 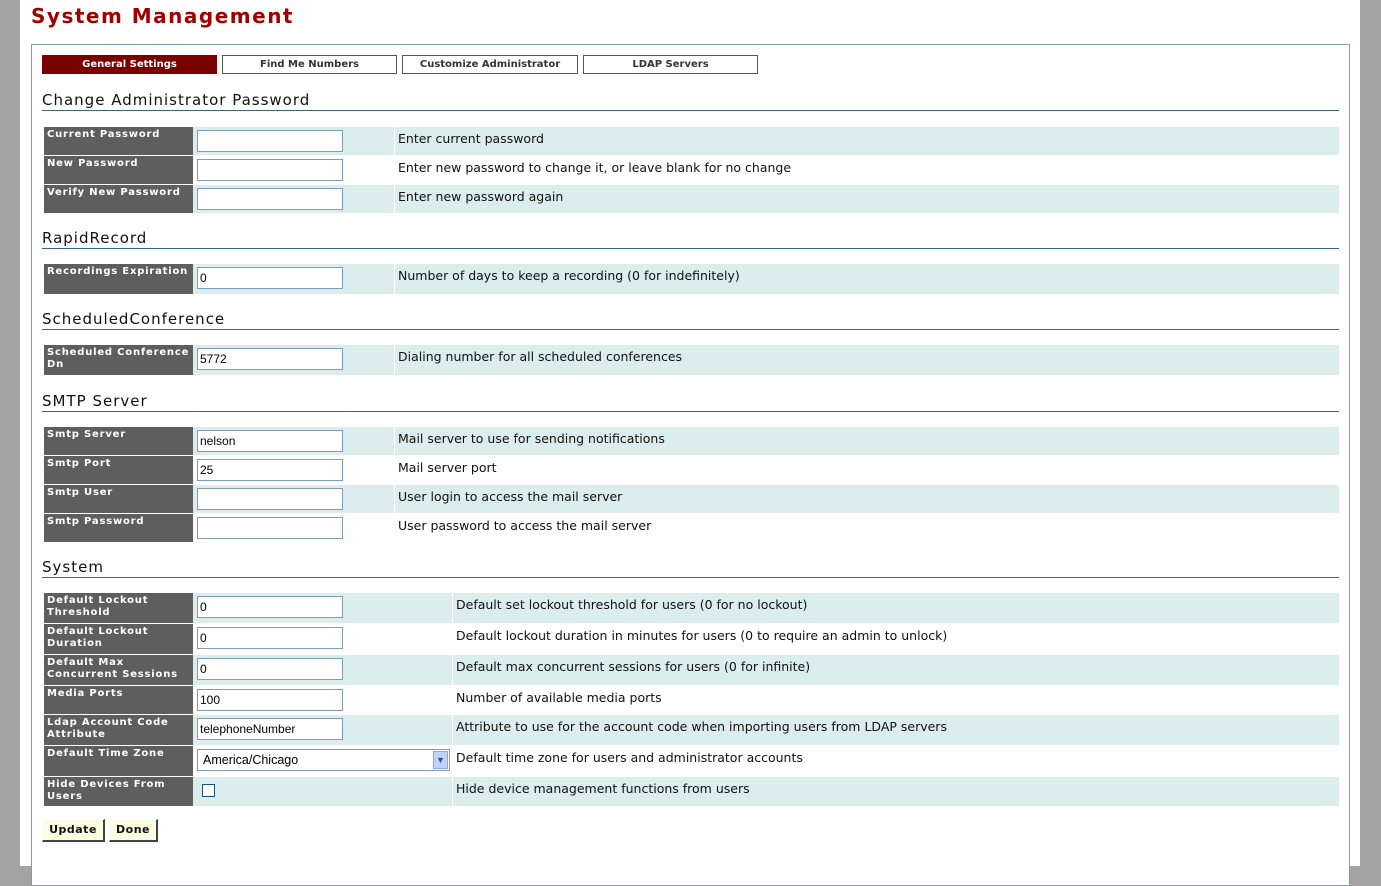 What do you see at coordinates (118, 470) in the screenshot?
I see `field-label: Smtp Port` at bounding box center [118, 470].